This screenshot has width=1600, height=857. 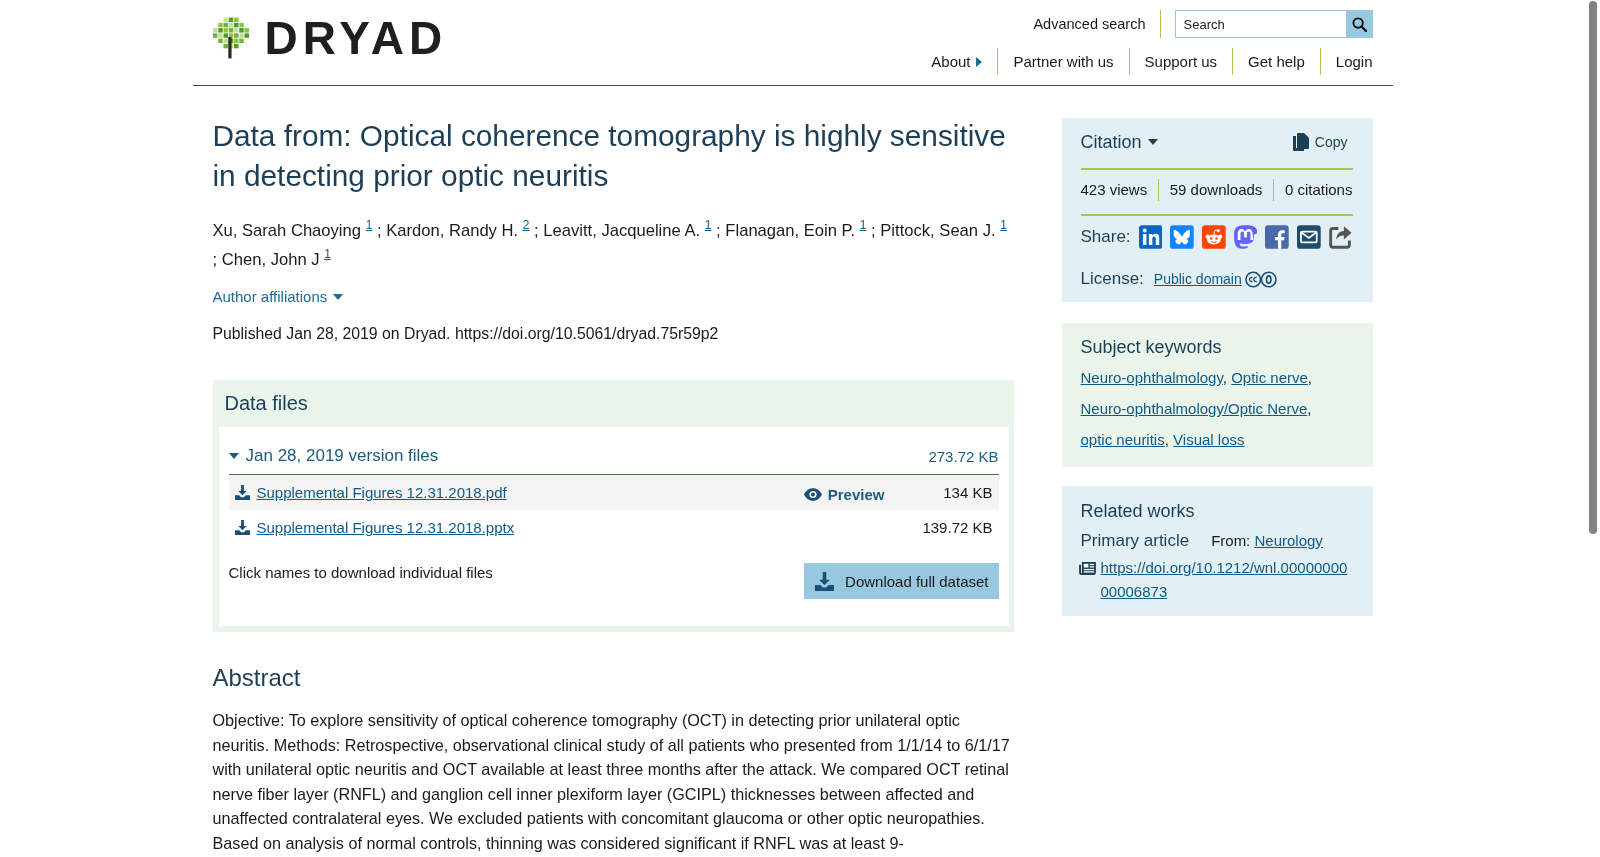 I want to click on preview-button: Preview, so click(x=844, y=494).